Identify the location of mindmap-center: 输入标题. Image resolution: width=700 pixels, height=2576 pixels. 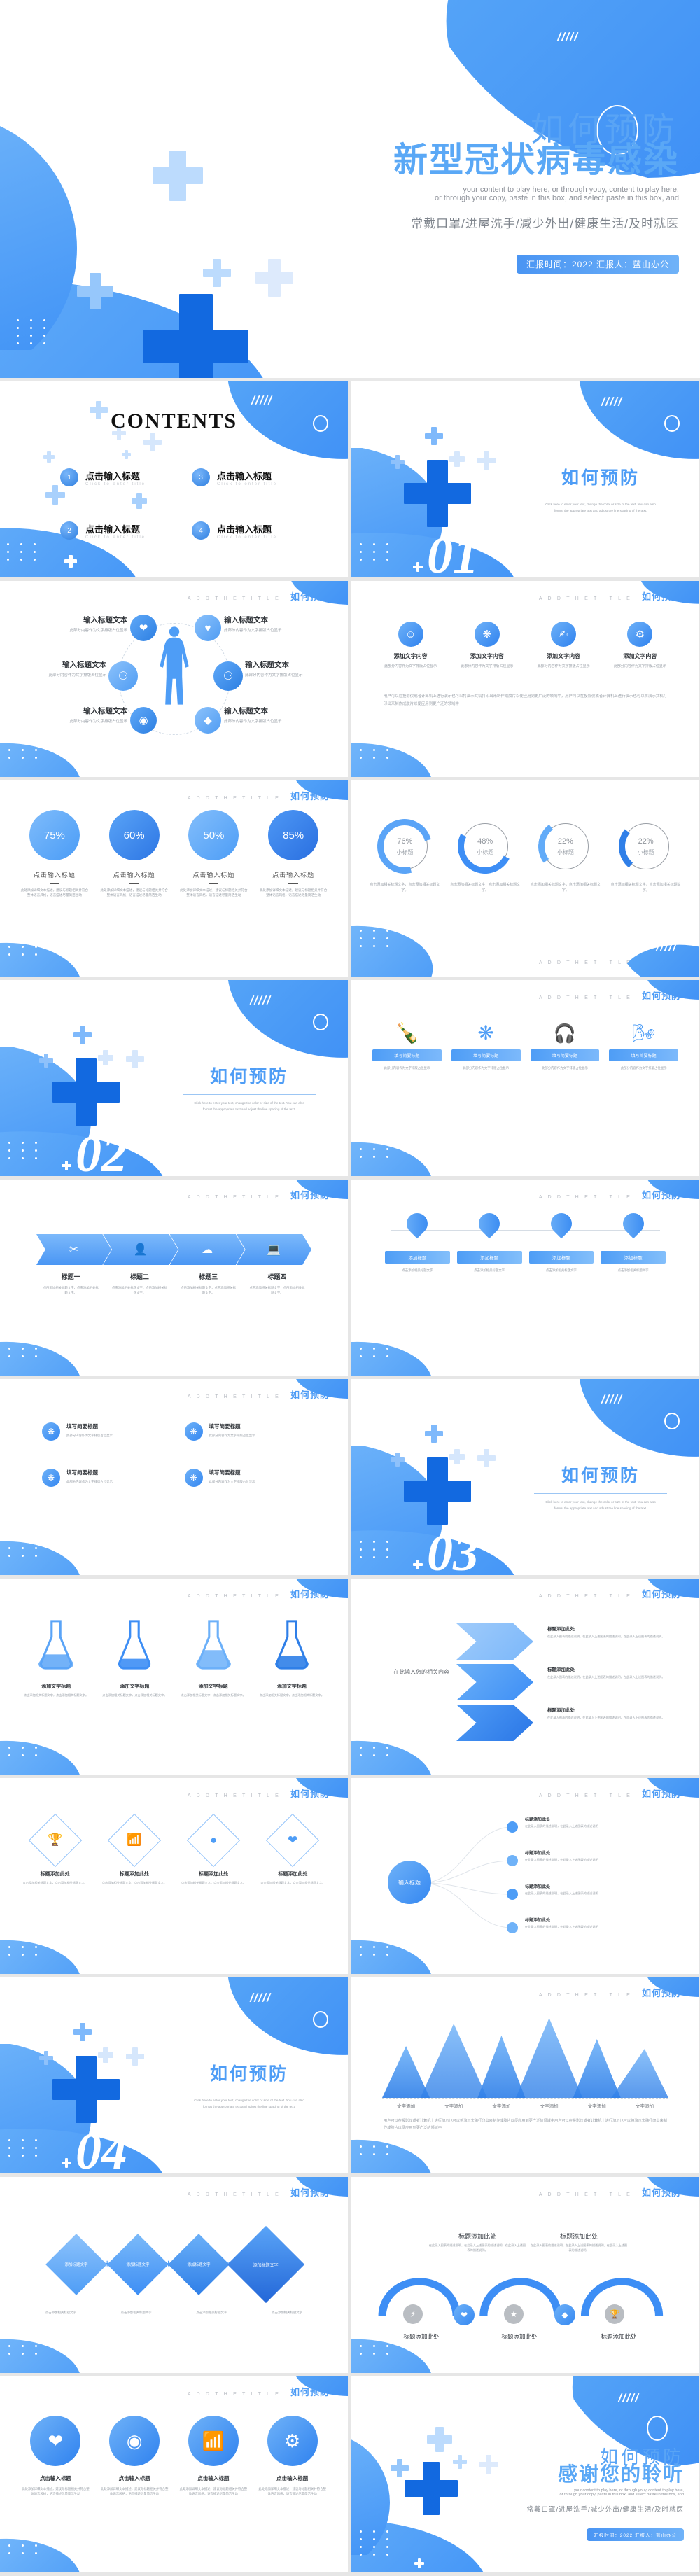
(409, 1882).